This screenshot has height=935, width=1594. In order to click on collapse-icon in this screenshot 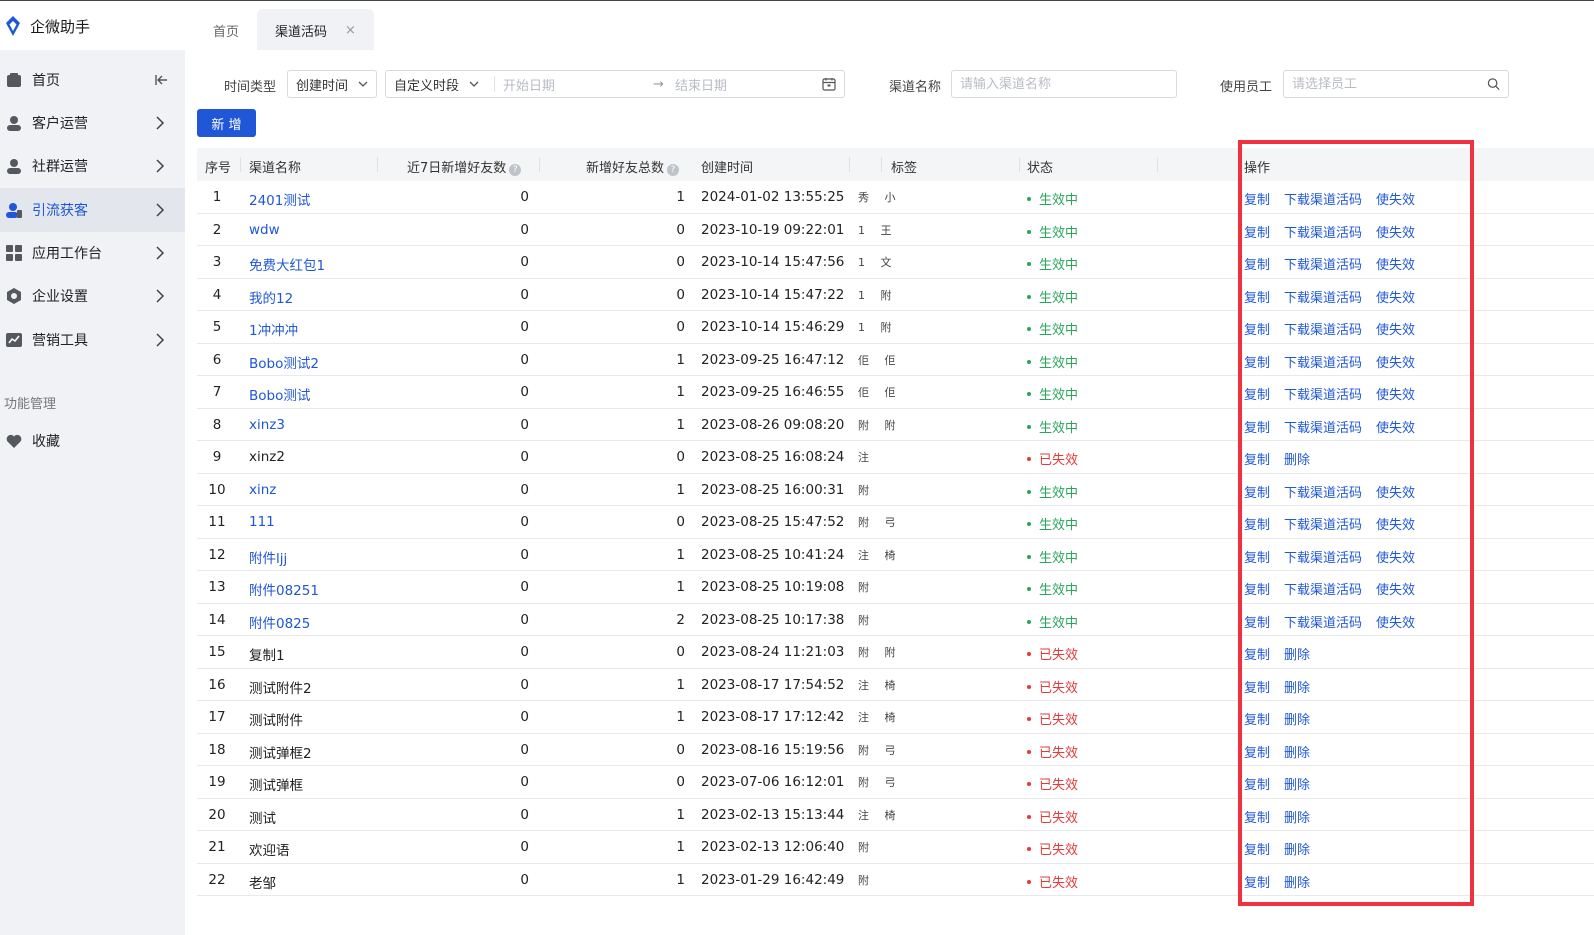, I will do `click(162, 80)`.